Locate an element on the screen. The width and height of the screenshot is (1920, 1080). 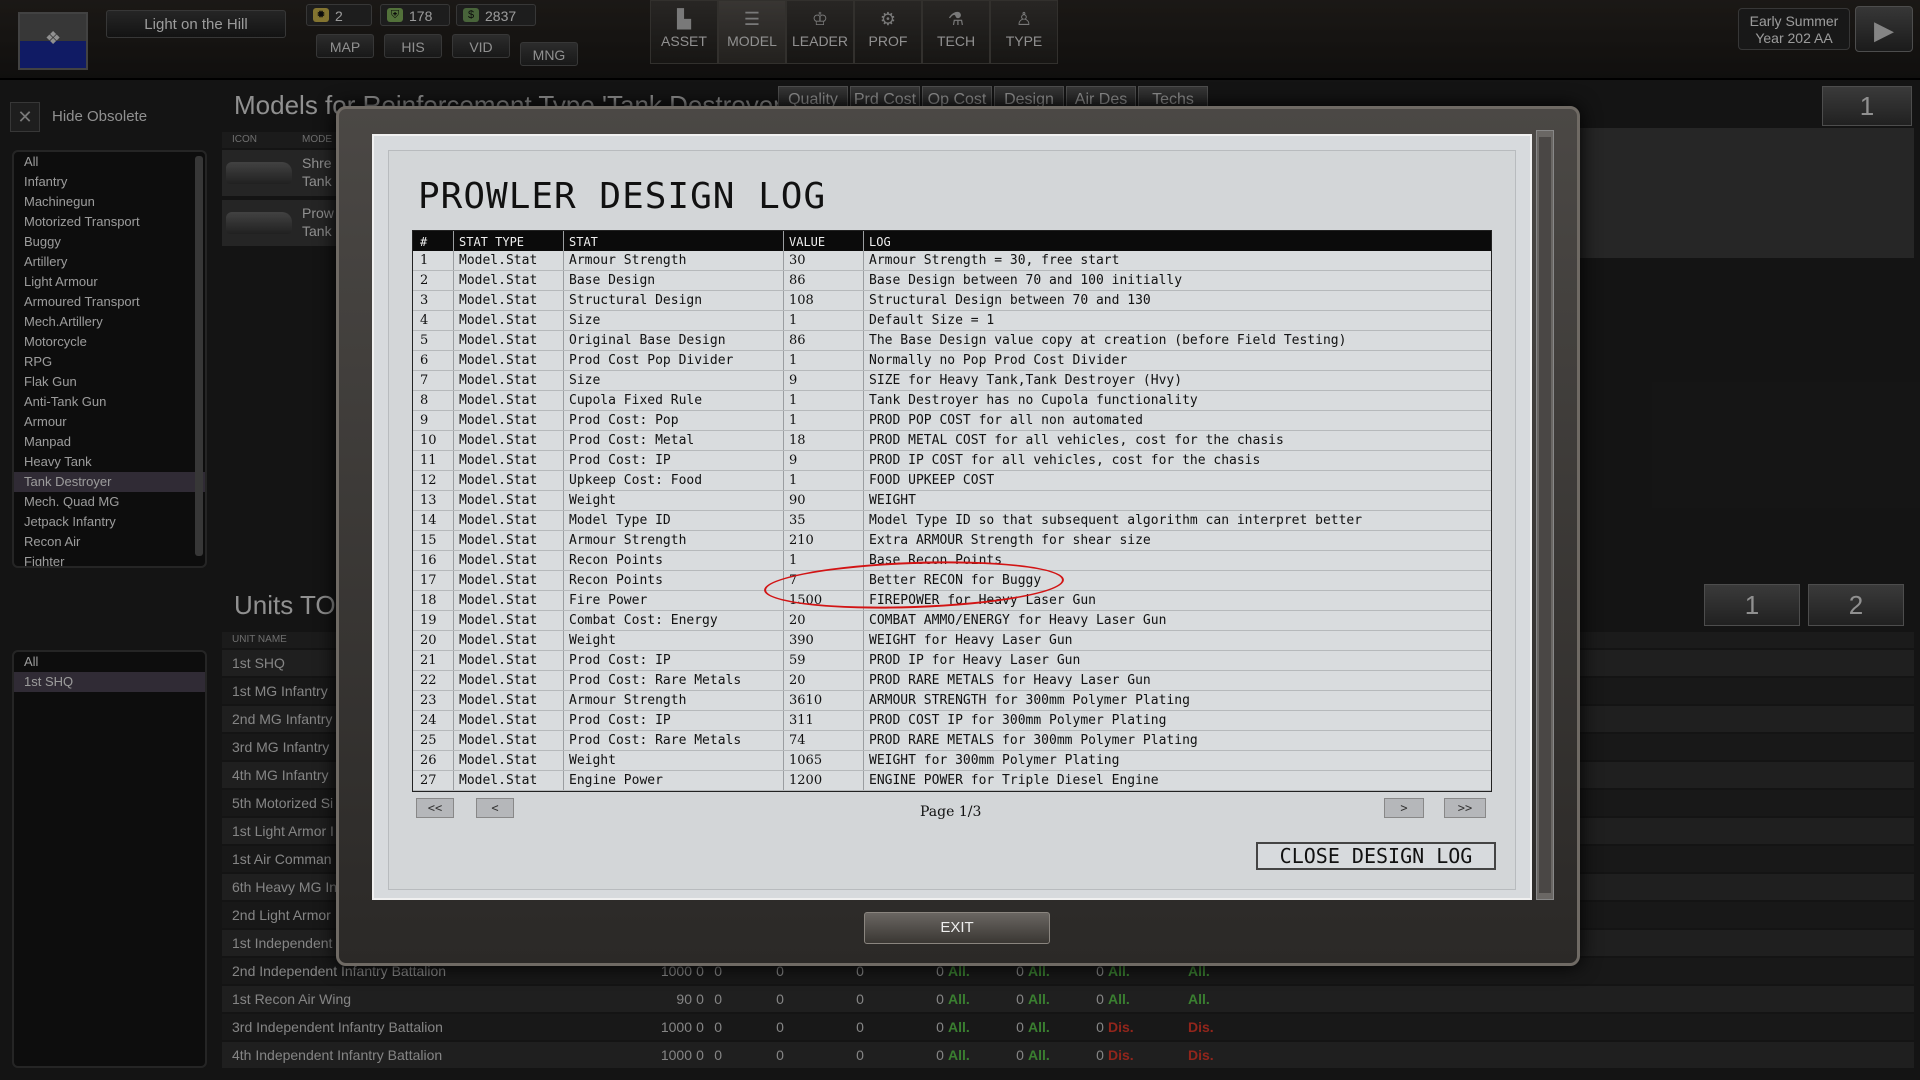
stat-value: 90 is located at coordinates (797, 500).